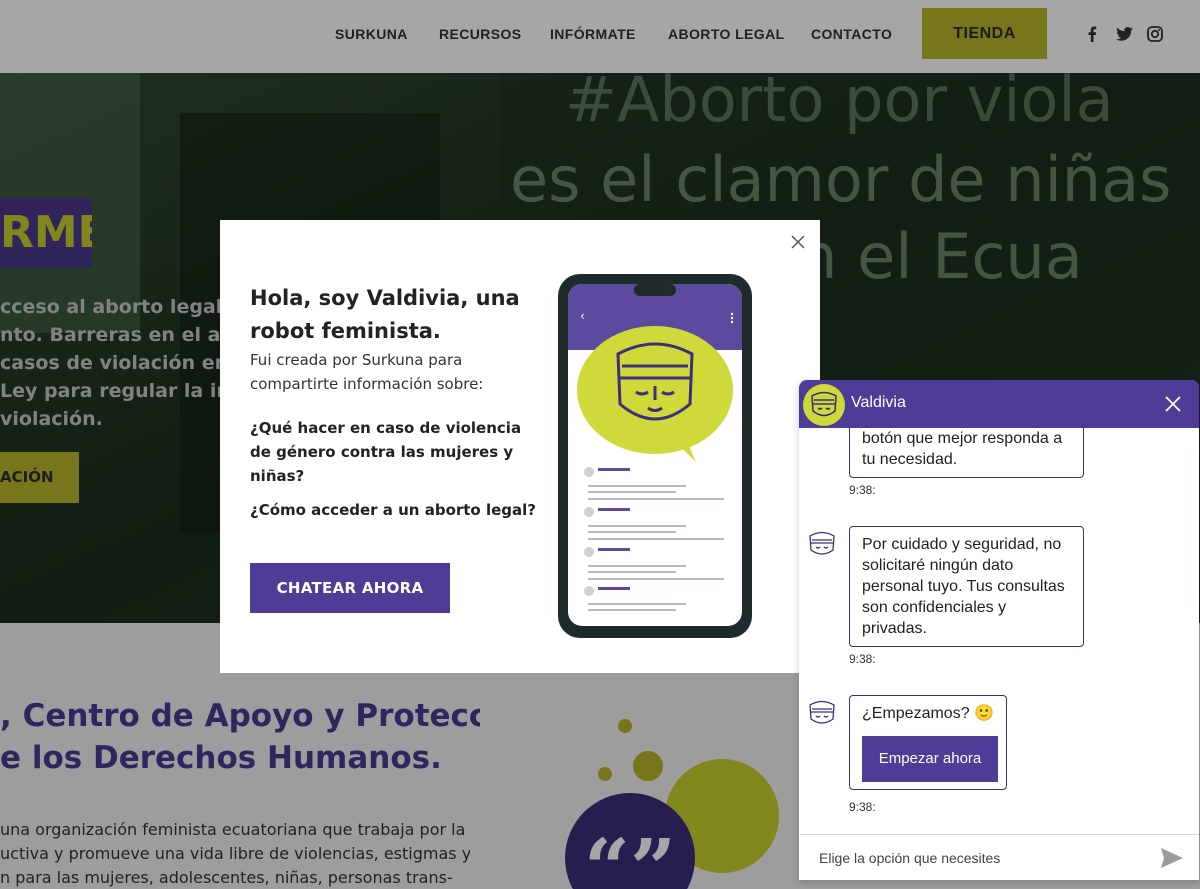 The width and height of the screenshot is (1200, 889). Describe the element at coordinates (350, 588) in the screenshot. I see `chat-now-button: CHATEAR AHORA` at that location.